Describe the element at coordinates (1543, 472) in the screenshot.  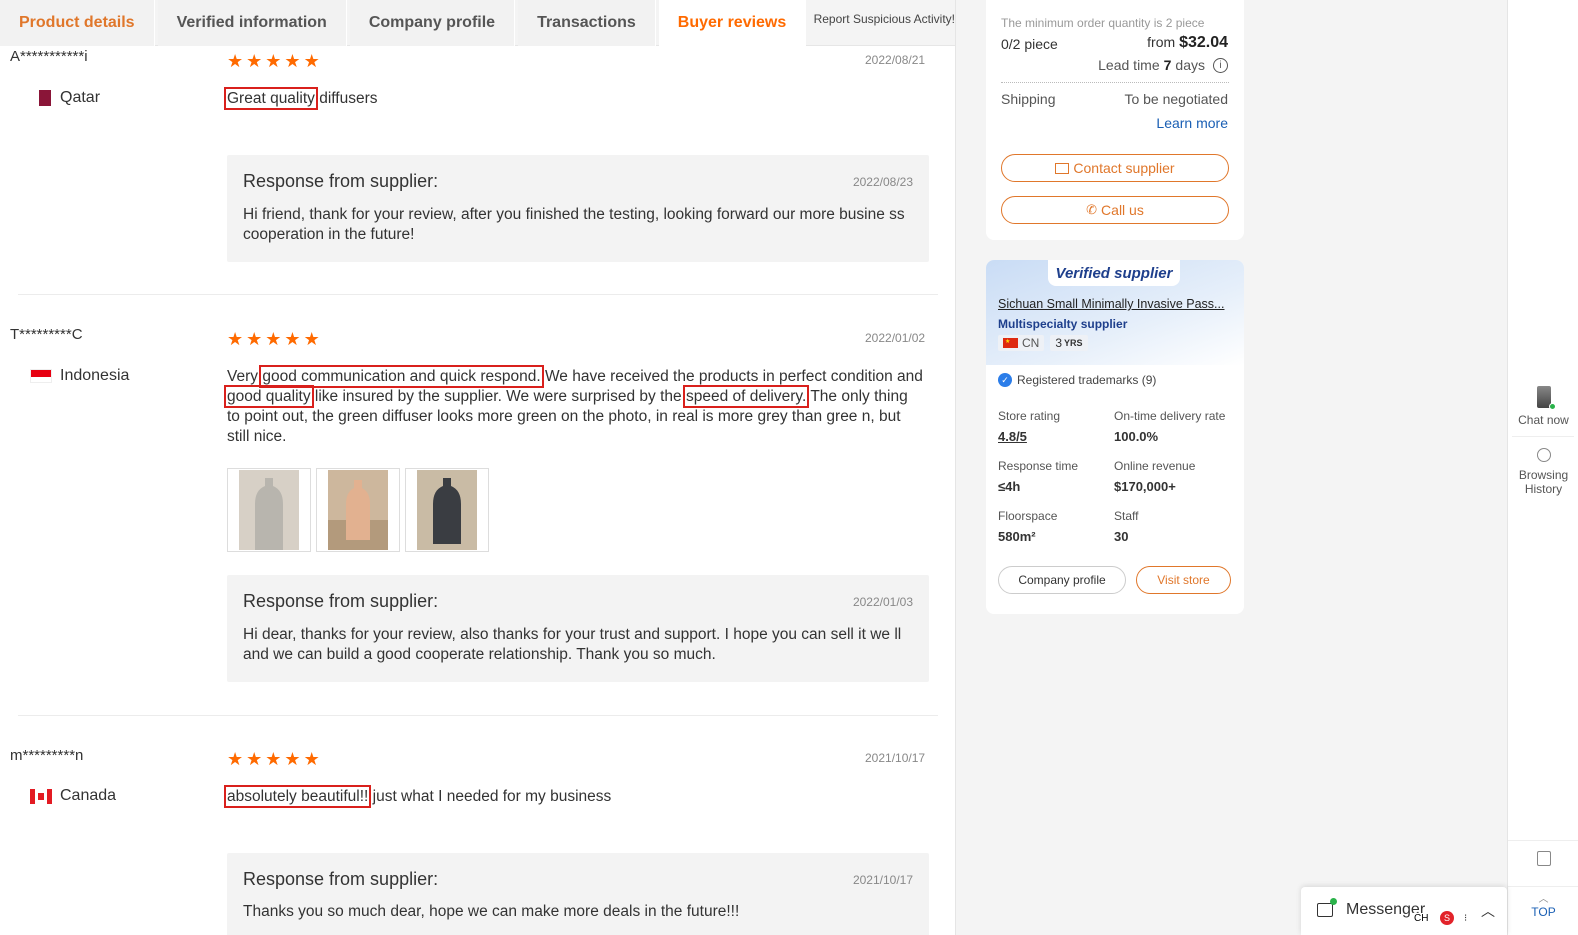
I see `browsing-history-button: Browsing History` at that location.